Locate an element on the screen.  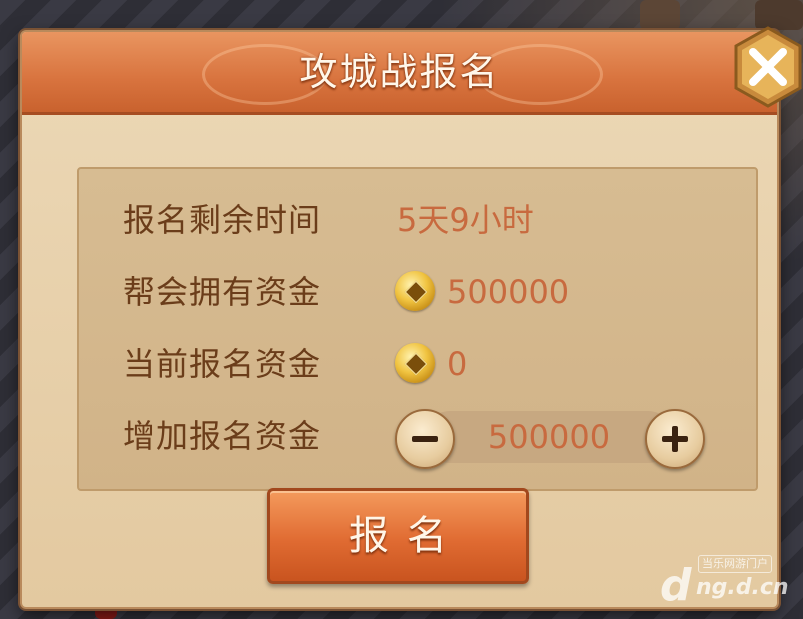
increase-funds-button is located at coordinates (675, 439).